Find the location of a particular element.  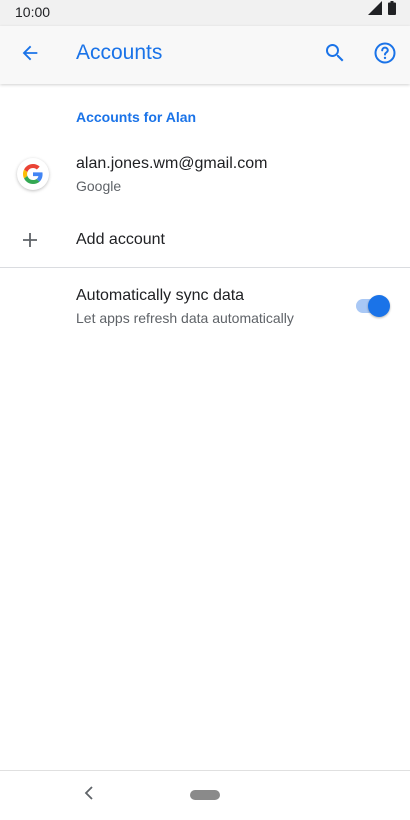

nav-home-pill-icon is located at coordinates (205, 795).